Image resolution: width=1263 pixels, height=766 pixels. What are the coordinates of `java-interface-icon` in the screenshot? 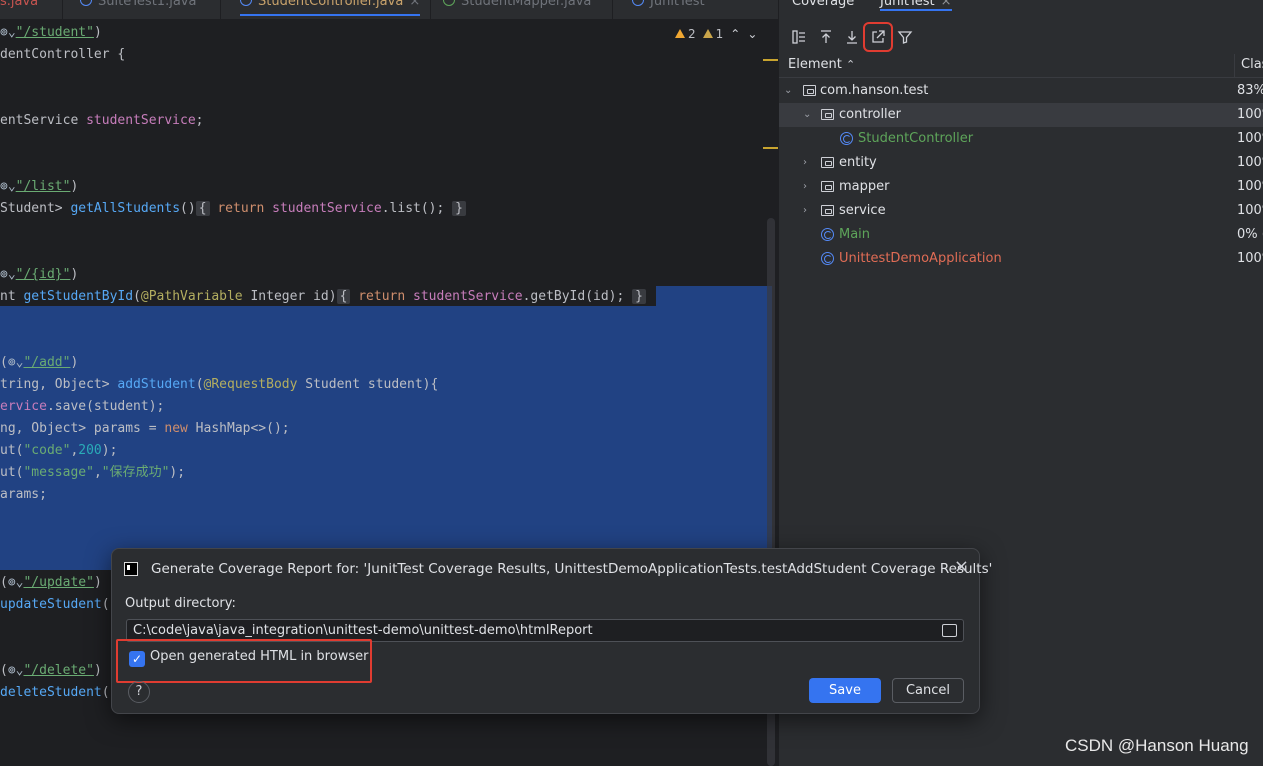 It's located at (449, 3).